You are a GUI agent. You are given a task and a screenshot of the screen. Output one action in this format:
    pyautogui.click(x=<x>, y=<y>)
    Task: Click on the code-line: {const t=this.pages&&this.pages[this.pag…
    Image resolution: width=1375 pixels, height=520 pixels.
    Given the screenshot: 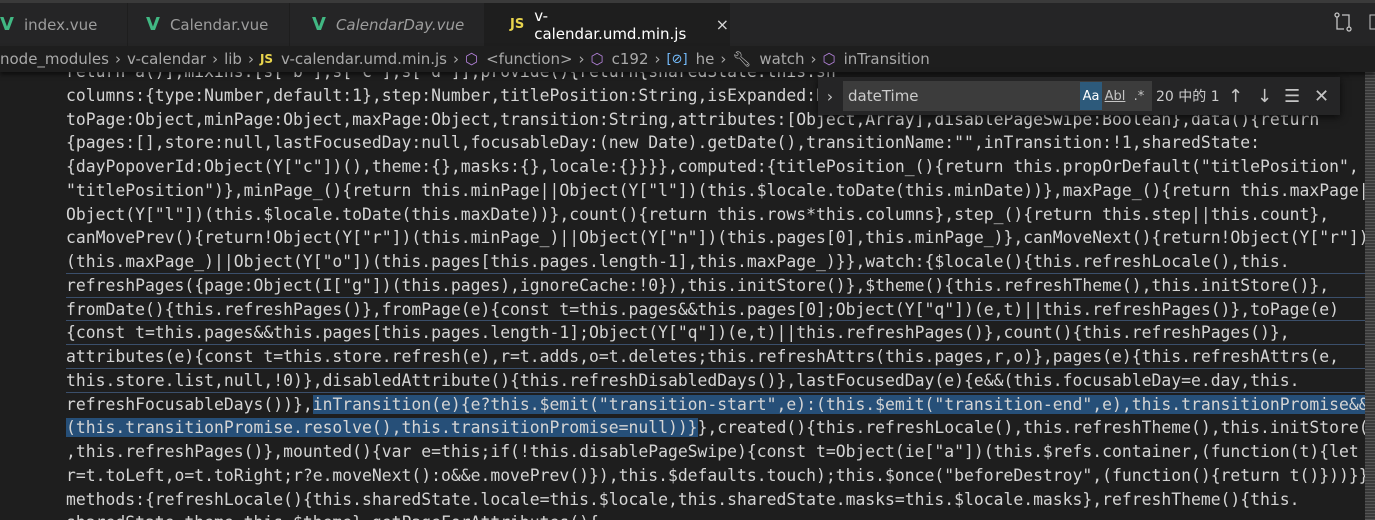 What is the action you would take?
    pyautogui.click(x=715, y=333)
    